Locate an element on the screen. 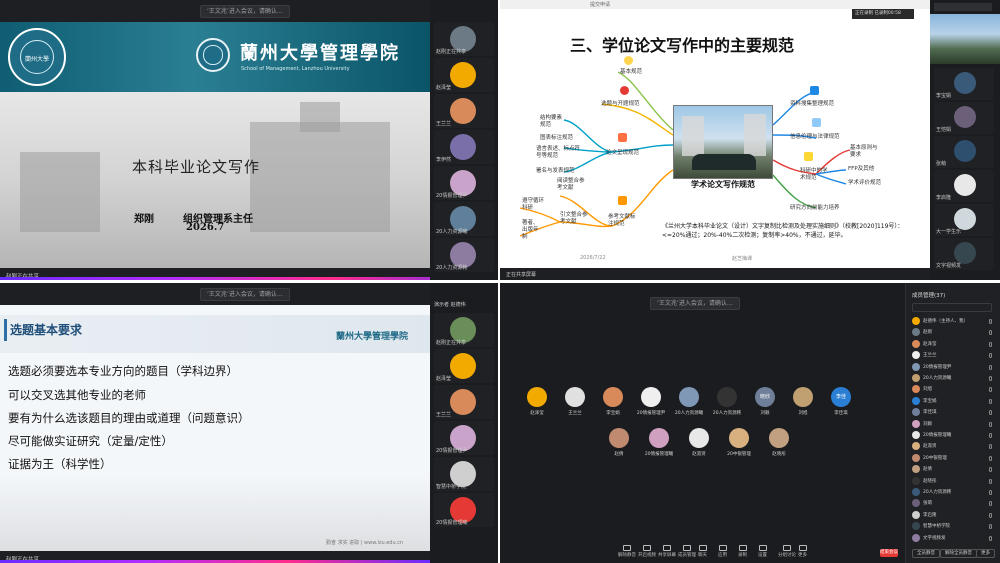 Image resolution: width=1000 pixels, height=563 pixels. end-meeting-button: 结束会议 is located at coordinates (889, 553).